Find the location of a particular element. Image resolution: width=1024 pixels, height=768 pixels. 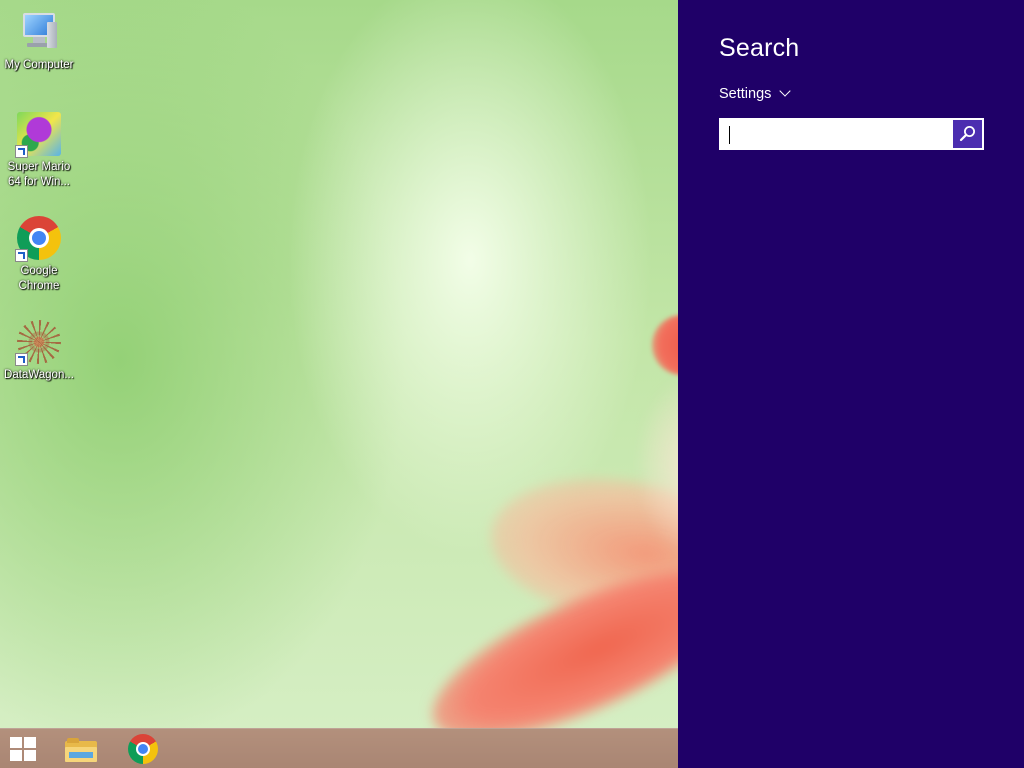

folder-icon is located at coordinates (81, 750).